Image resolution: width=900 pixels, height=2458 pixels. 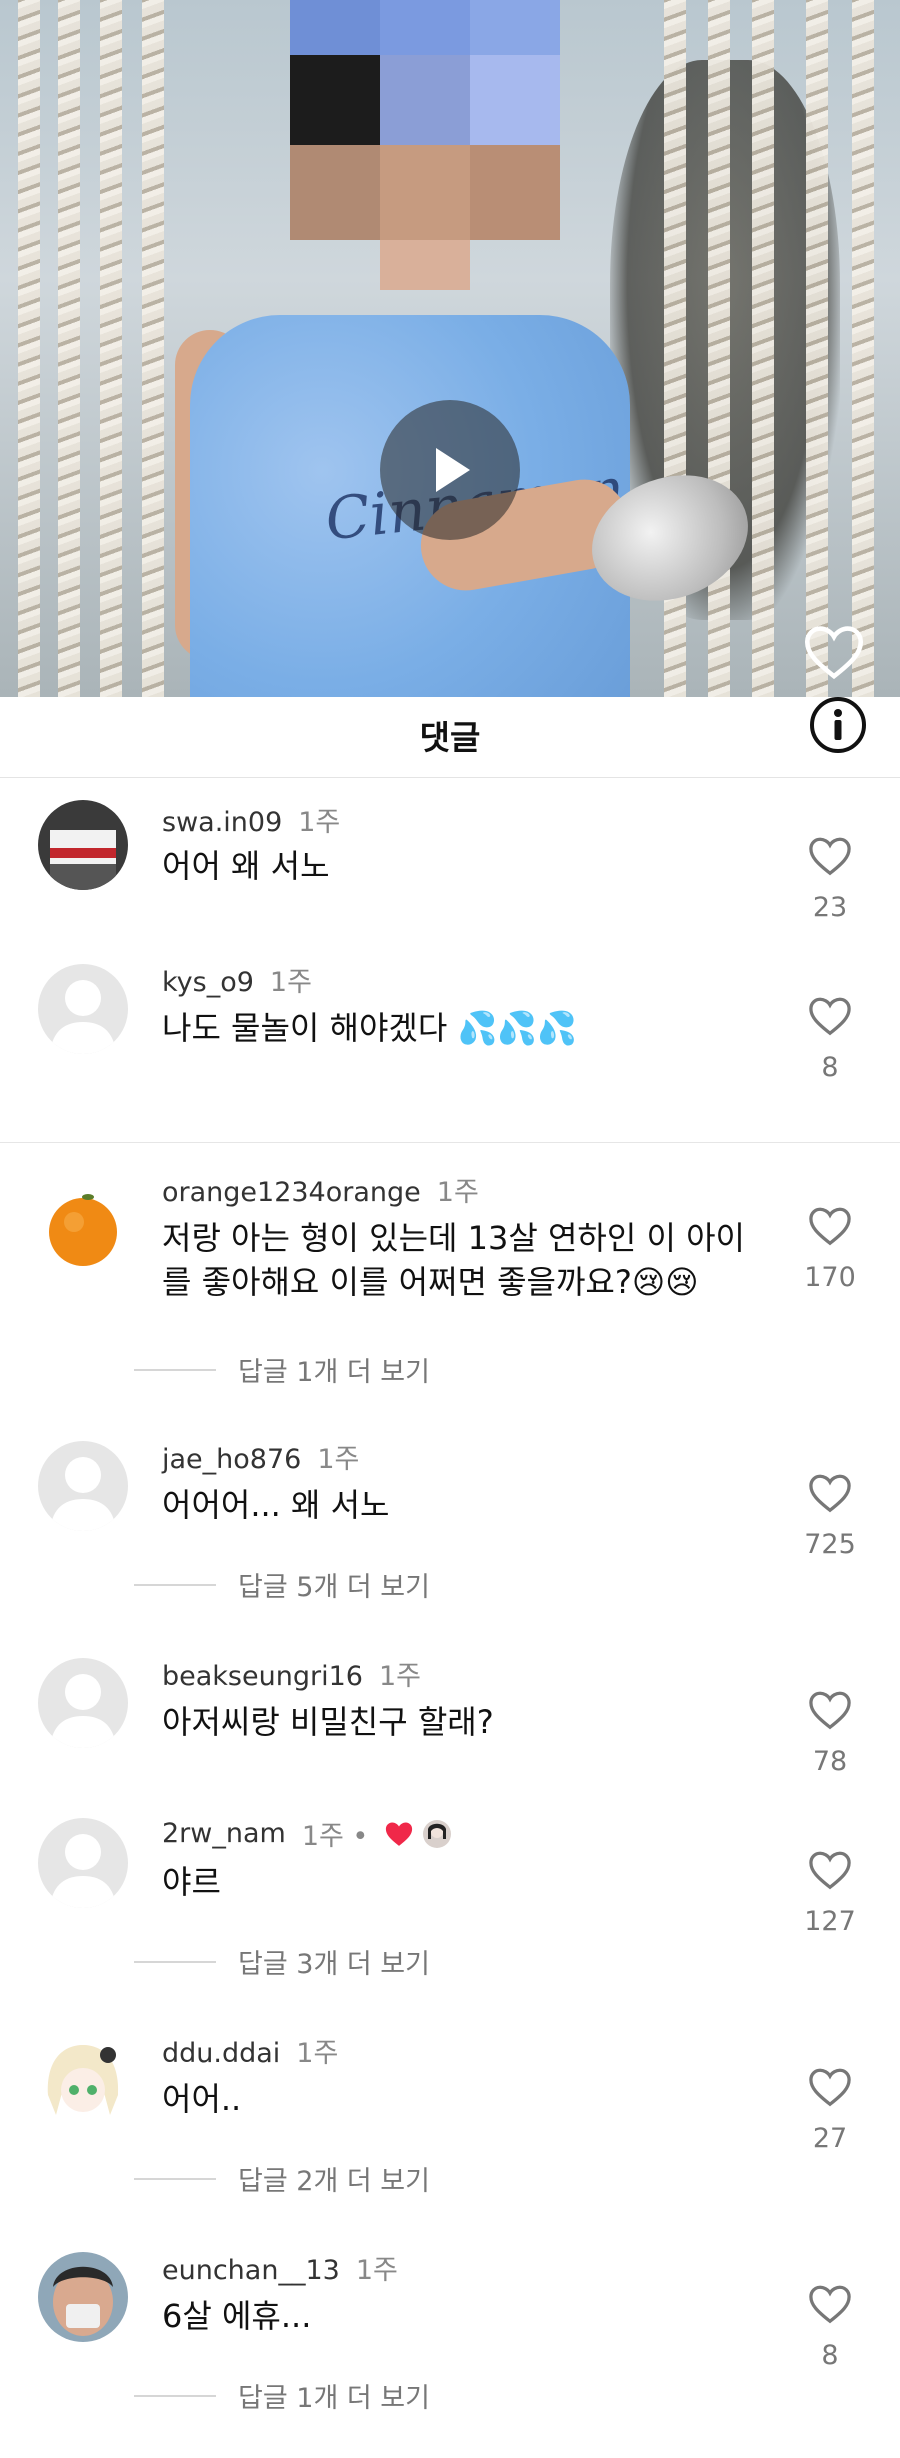 I want to click on username: jae_ho876, so click(x=231, y=1459).